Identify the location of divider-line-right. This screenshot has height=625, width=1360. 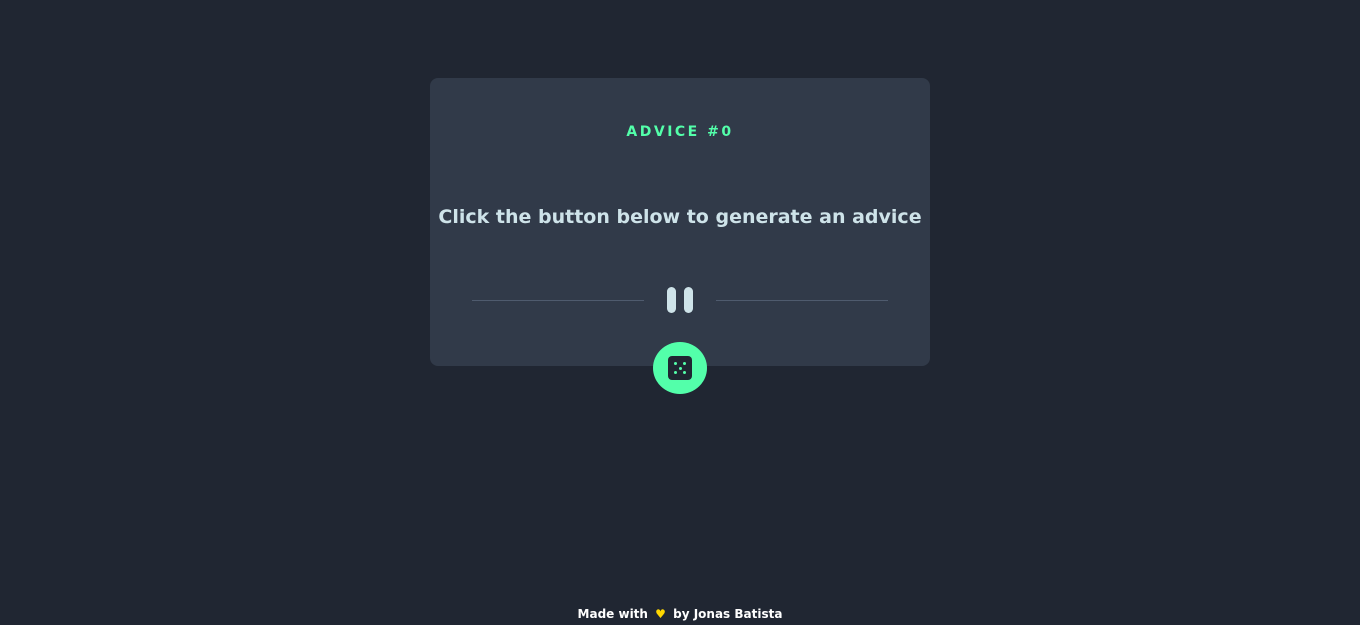
(802, 300).